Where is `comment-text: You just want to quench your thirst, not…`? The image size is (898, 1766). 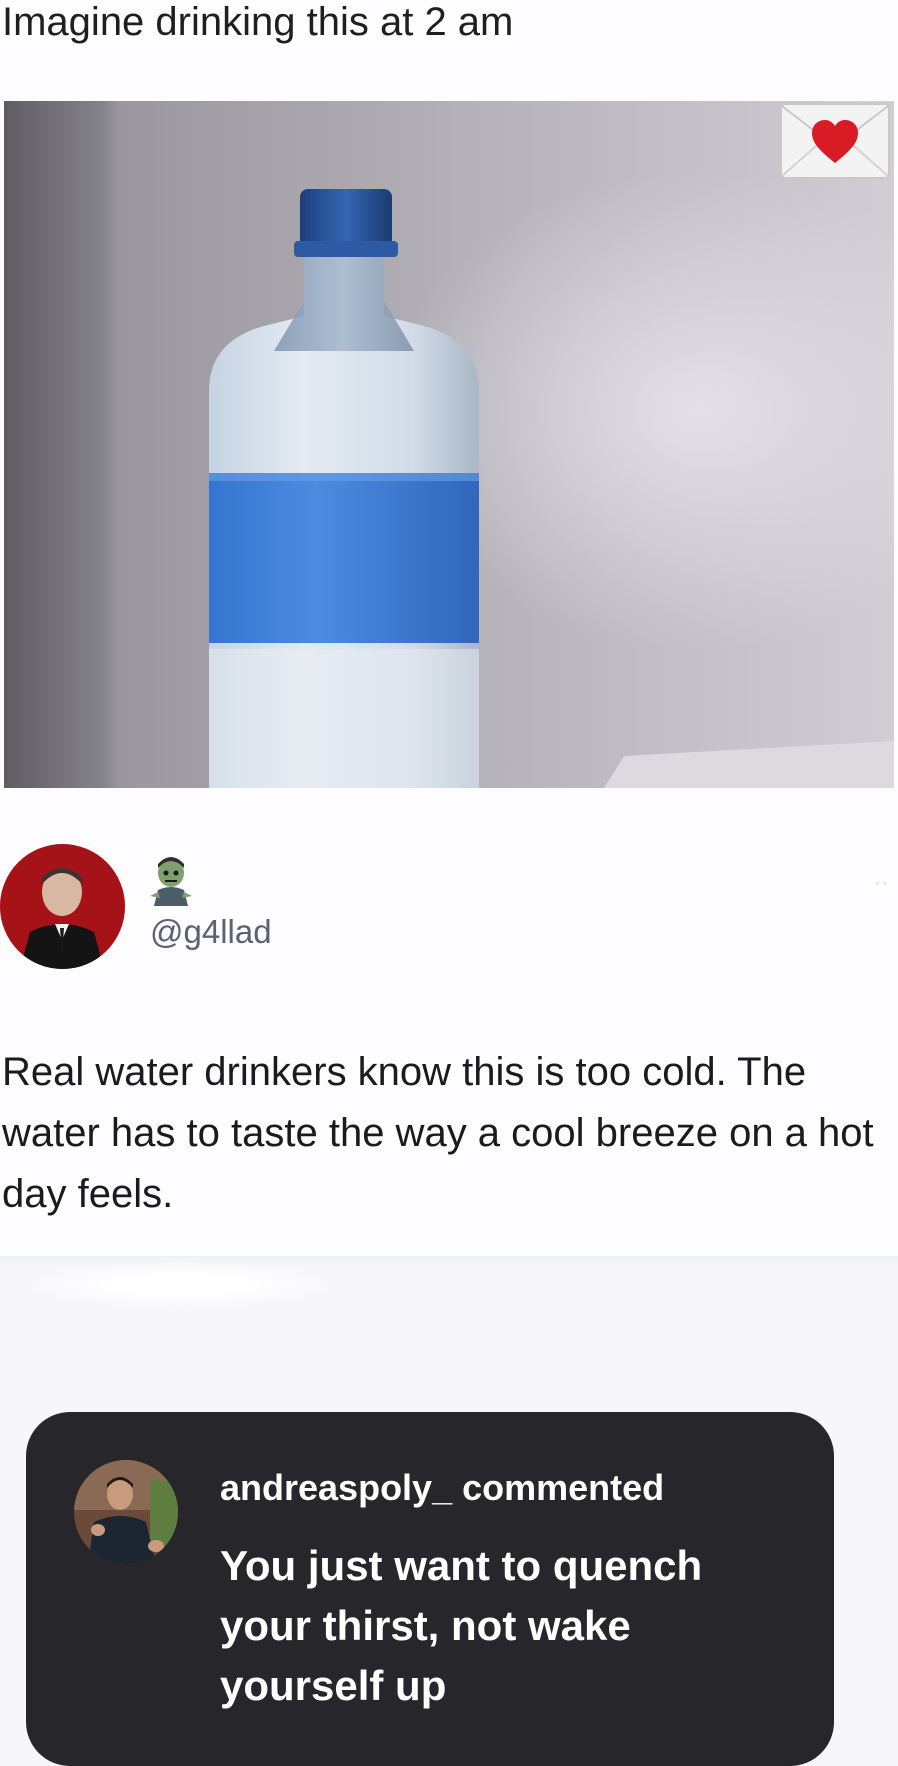
comment-text: You just want to quench your thirst, not… is located at coordinates (461, 1625).